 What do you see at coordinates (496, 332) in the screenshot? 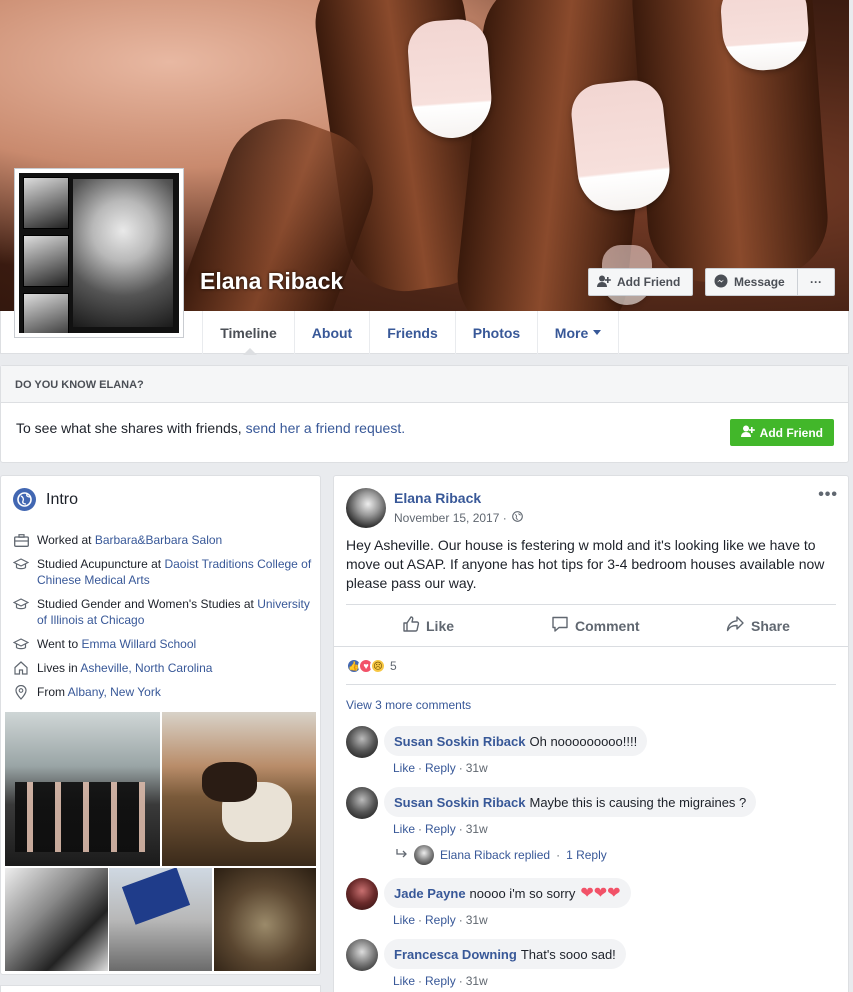
I see `tab-photos: Photos` at bounding box center [496, 332].